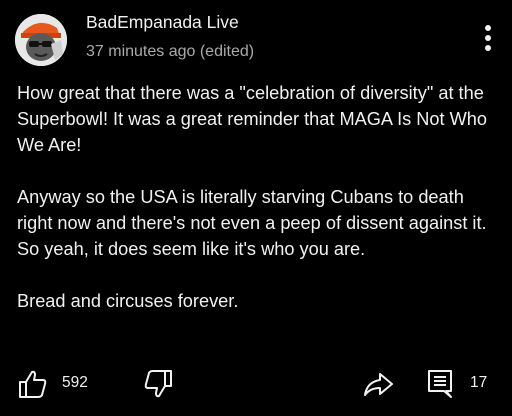  What do you see at coordinates (128, 301) in the screenshot?
I see `post-paragraph: Bread and circuses forever.` at bounding box center [128, 301].